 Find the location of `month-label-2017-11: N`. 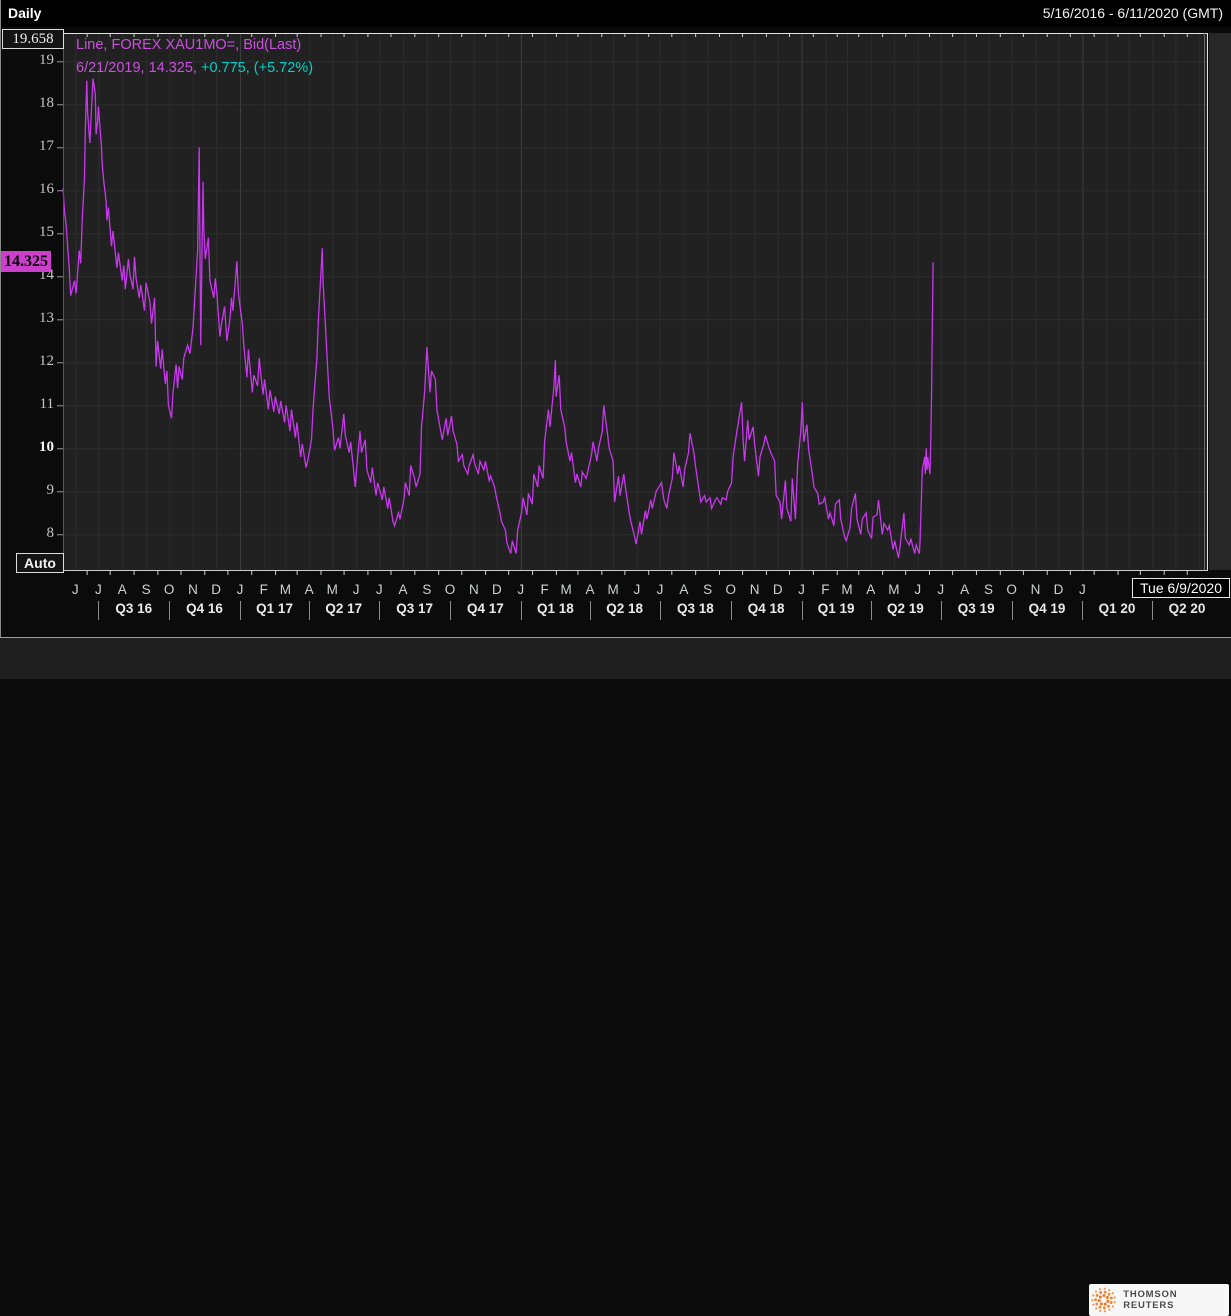

month-label-2017-11: N is located at coordinates (473, 589).